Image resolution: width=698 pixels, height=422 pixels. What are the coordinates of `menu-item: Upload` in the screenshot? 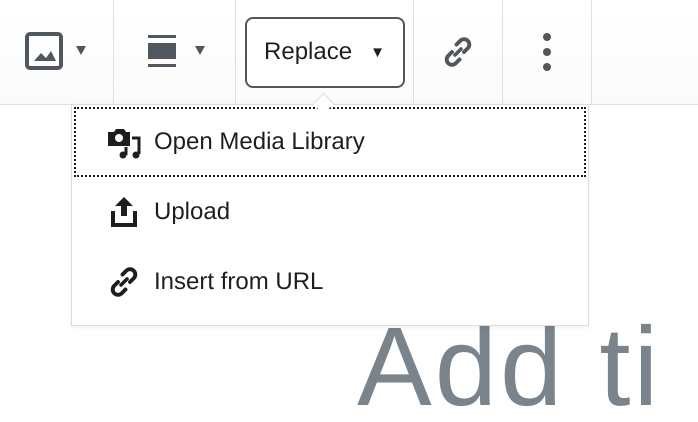 It's located at (330, 212).